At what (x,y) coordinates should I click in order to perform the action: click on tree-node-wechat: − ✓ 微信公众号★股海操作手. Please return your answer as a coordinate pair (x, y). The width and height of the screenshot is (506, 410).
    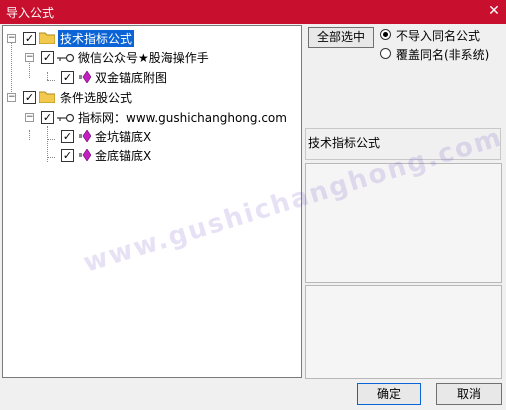
    Looking at the image, I should click on (151, 57).